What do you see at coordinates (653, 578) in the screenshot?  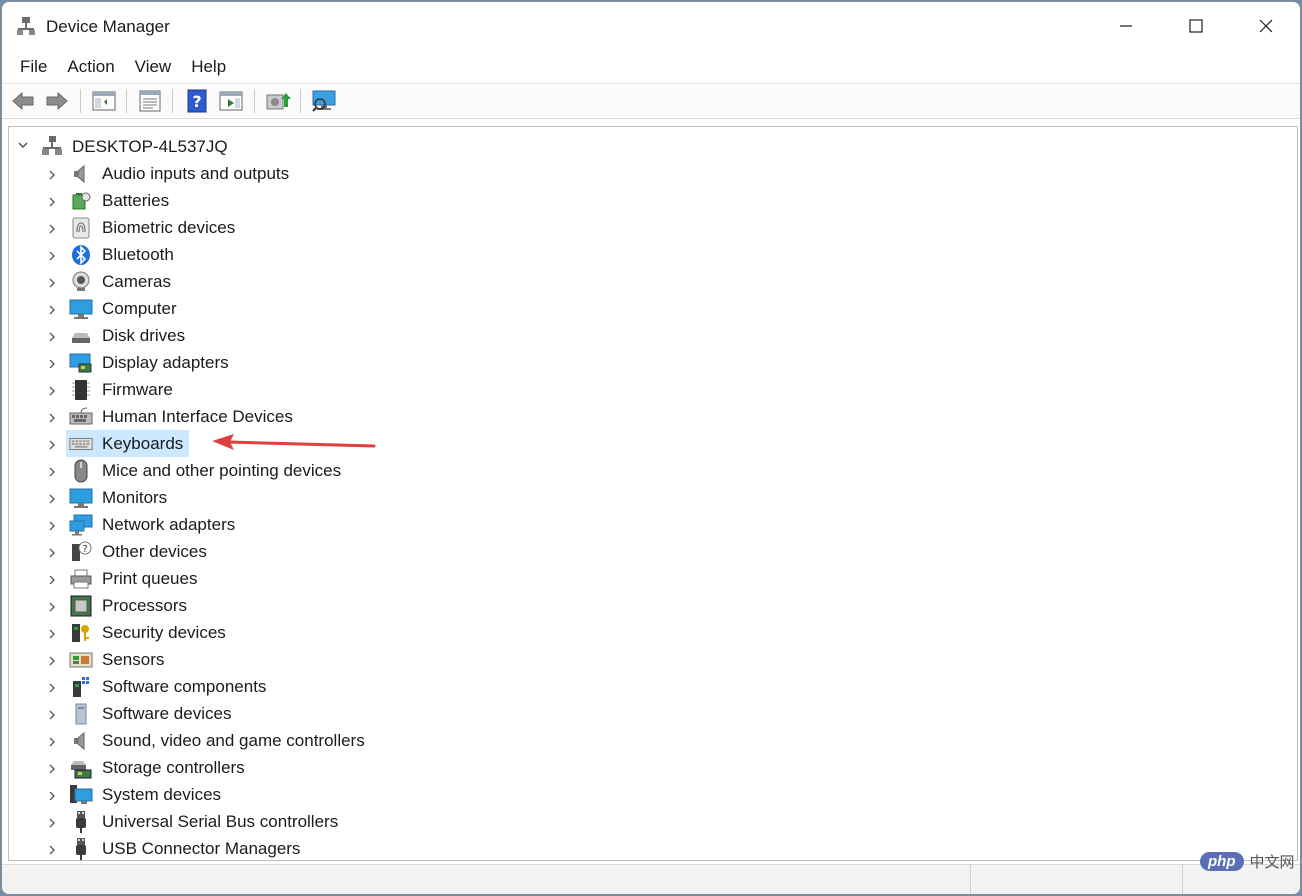 I see `tree-item-print-queues: Print queues` at bounding box center [653, 578].